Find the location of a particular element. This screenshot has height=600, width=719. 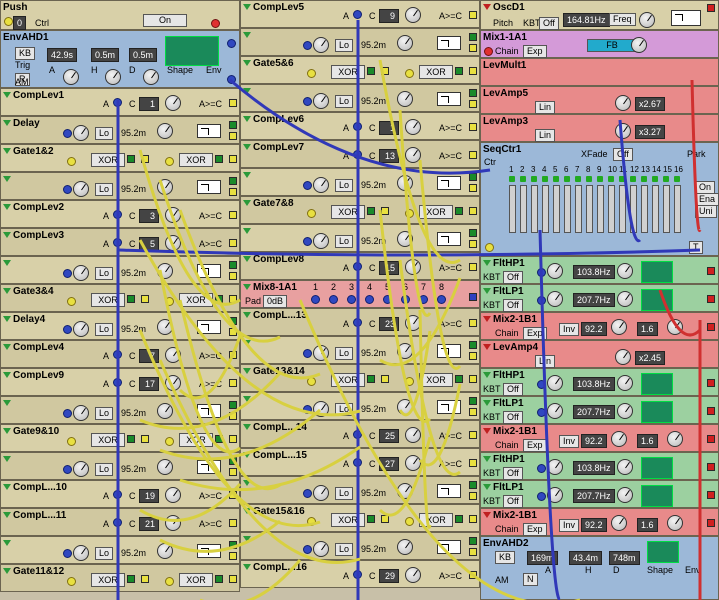

cutoff-value: 103.8Hz is located at coordinates (594, 468).